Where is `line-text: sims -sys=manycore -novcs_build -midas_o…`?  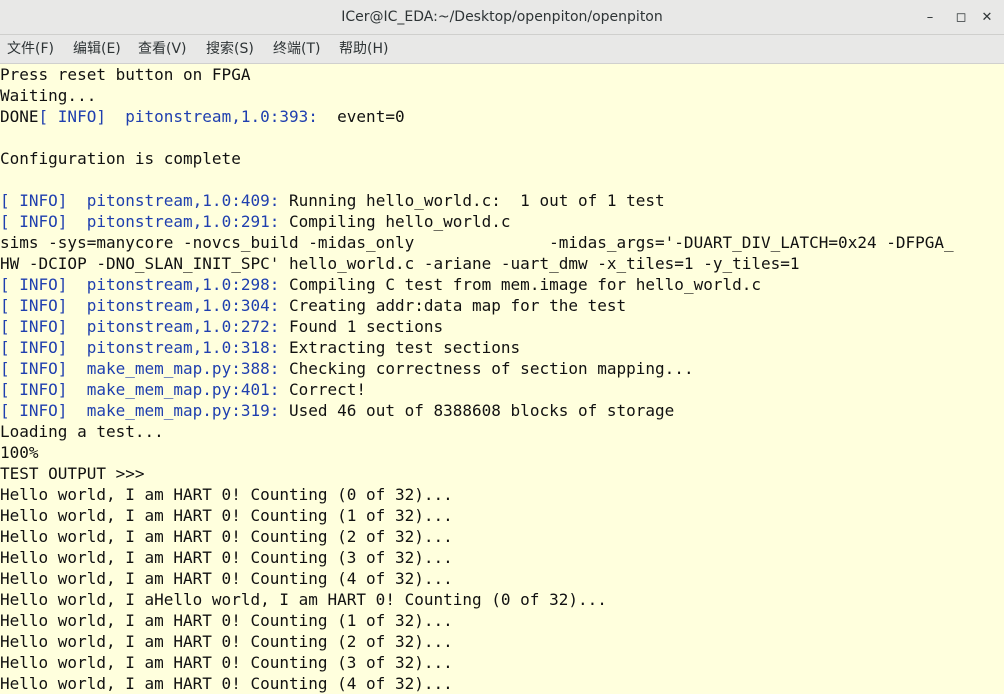 line-text: sims -sys=manycore -novcs_build -midas_o… is located at coordinates (477, 242).